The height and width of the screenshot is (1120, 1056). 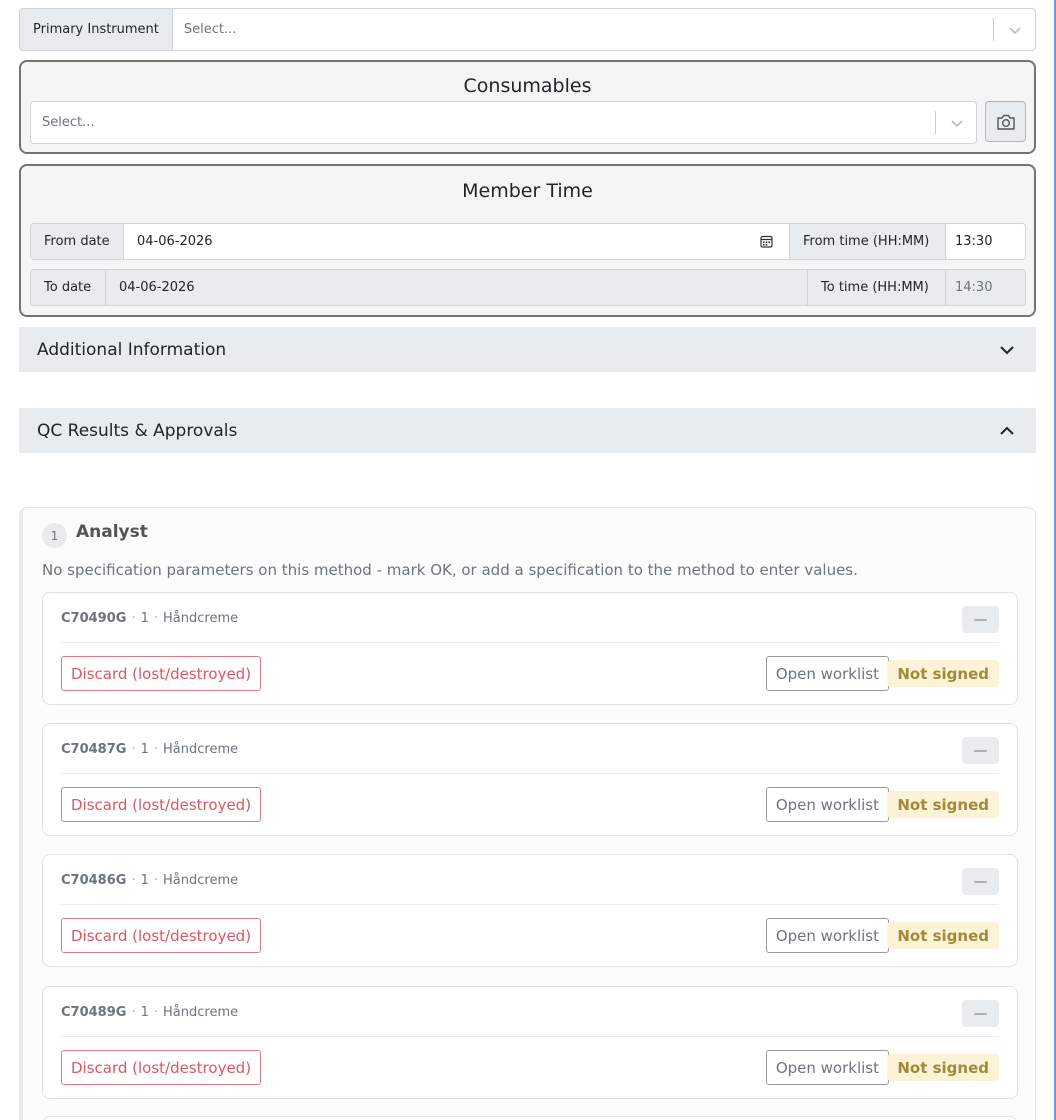 I want to click on from-date-label: From date, so click(x=77, y=241).